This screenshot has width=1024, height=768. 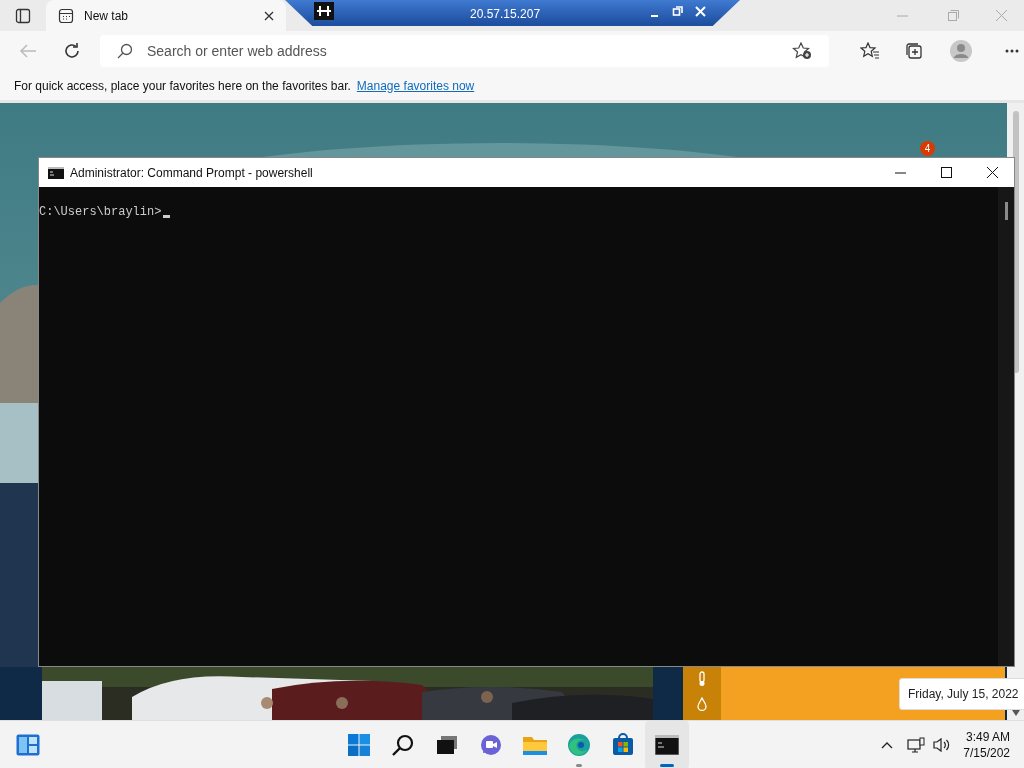 What do you see at coordinates (678, 11) in the screenshot?
I see `remote-restore-icon` at bounding box center [678, 11].